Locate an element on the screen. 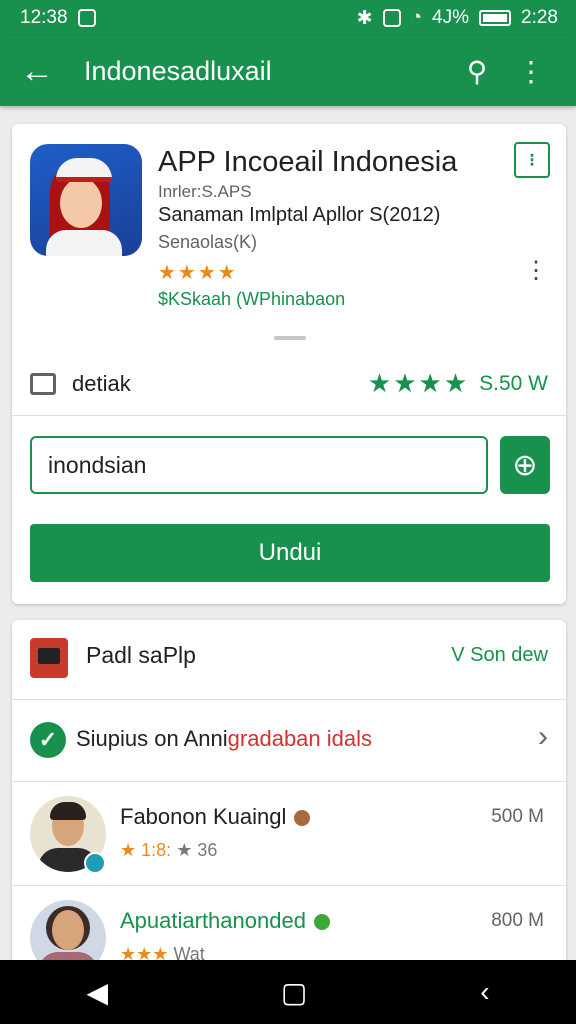 This screenshot has height=1024, width=576. notice-text-primary: Siupius on Anni is located at coordinates (152, 738).